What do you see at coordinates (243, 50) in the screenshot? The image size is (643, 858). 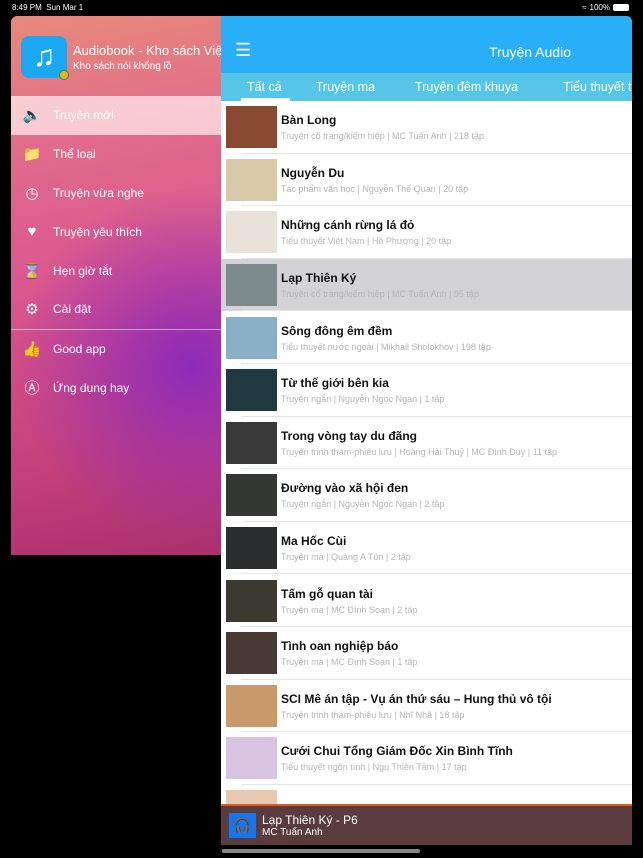 I see `hamburger-menu-icon: ☰` at bounding box center [243, 50].